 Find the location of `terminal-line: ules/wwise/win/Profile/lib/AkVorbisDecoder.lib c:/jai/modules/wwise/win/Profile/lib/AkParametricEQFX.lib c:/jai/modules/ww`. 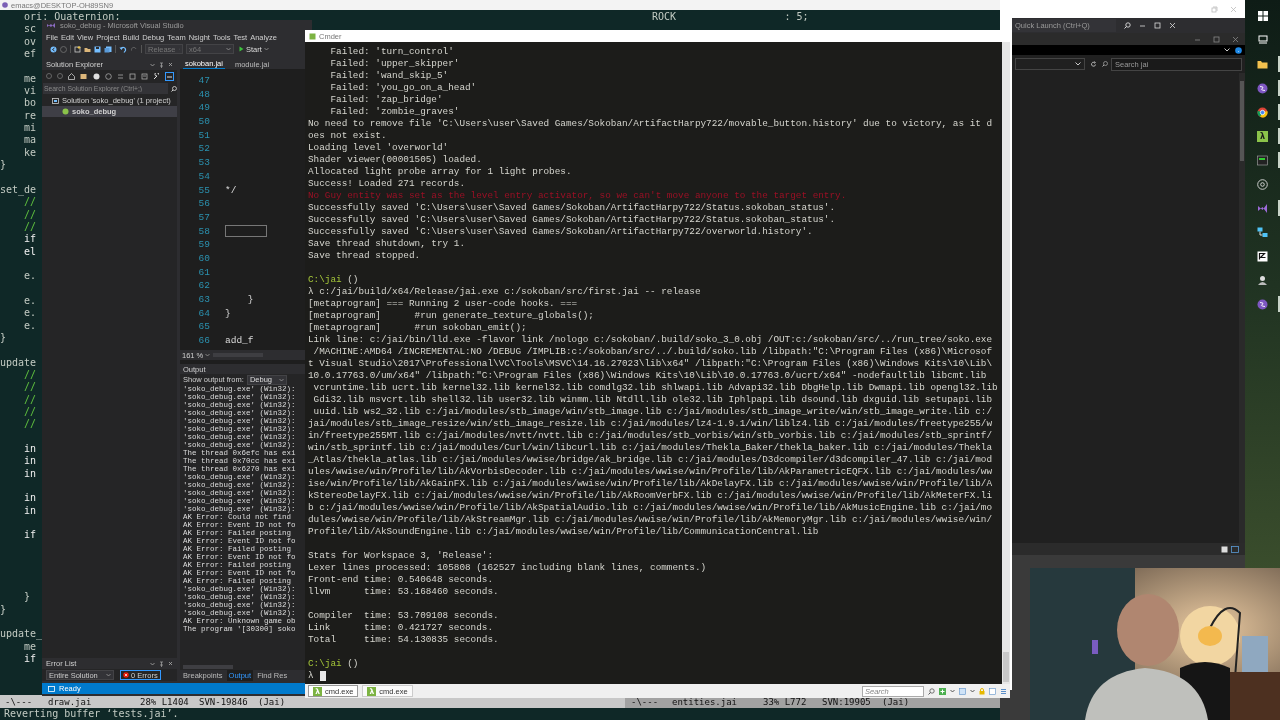

terminal-line: ules/wwise/win/Profile/lib/AkVorbisDecoder.lib c:/jai/modules/wwise/win/Profile/lib/AkParametricEQFX.lib c:/jai/modules/ww is located at coordinates (650, 472).